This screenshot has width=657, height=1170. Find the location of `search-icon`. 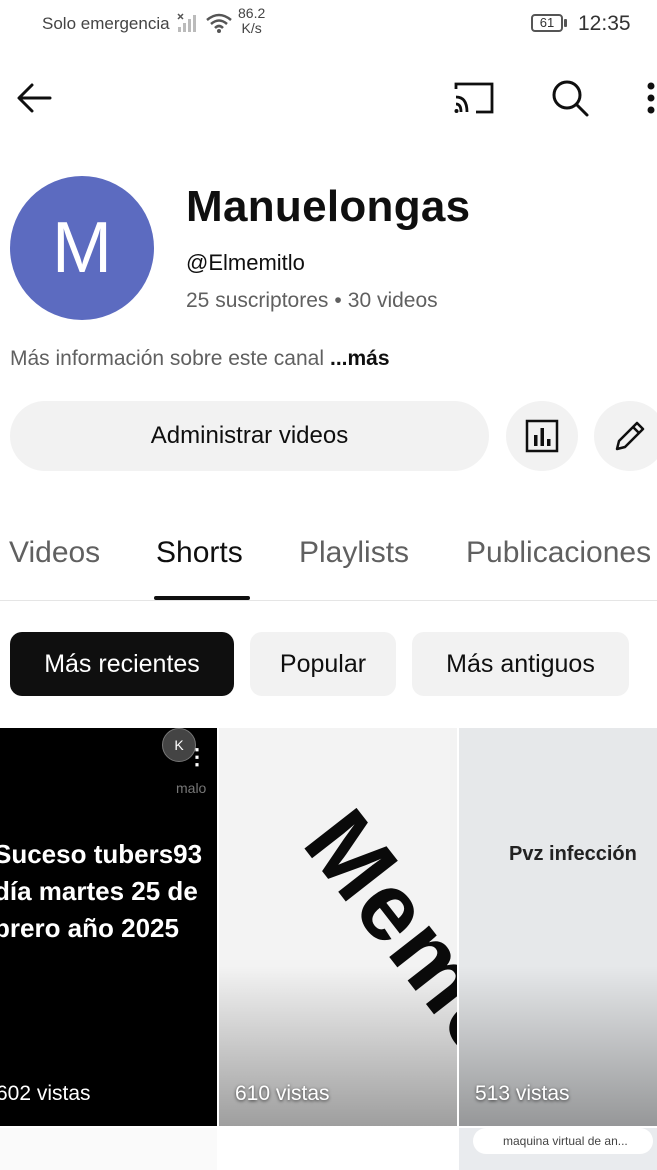

search-icon is located at coordinates (570, 98).